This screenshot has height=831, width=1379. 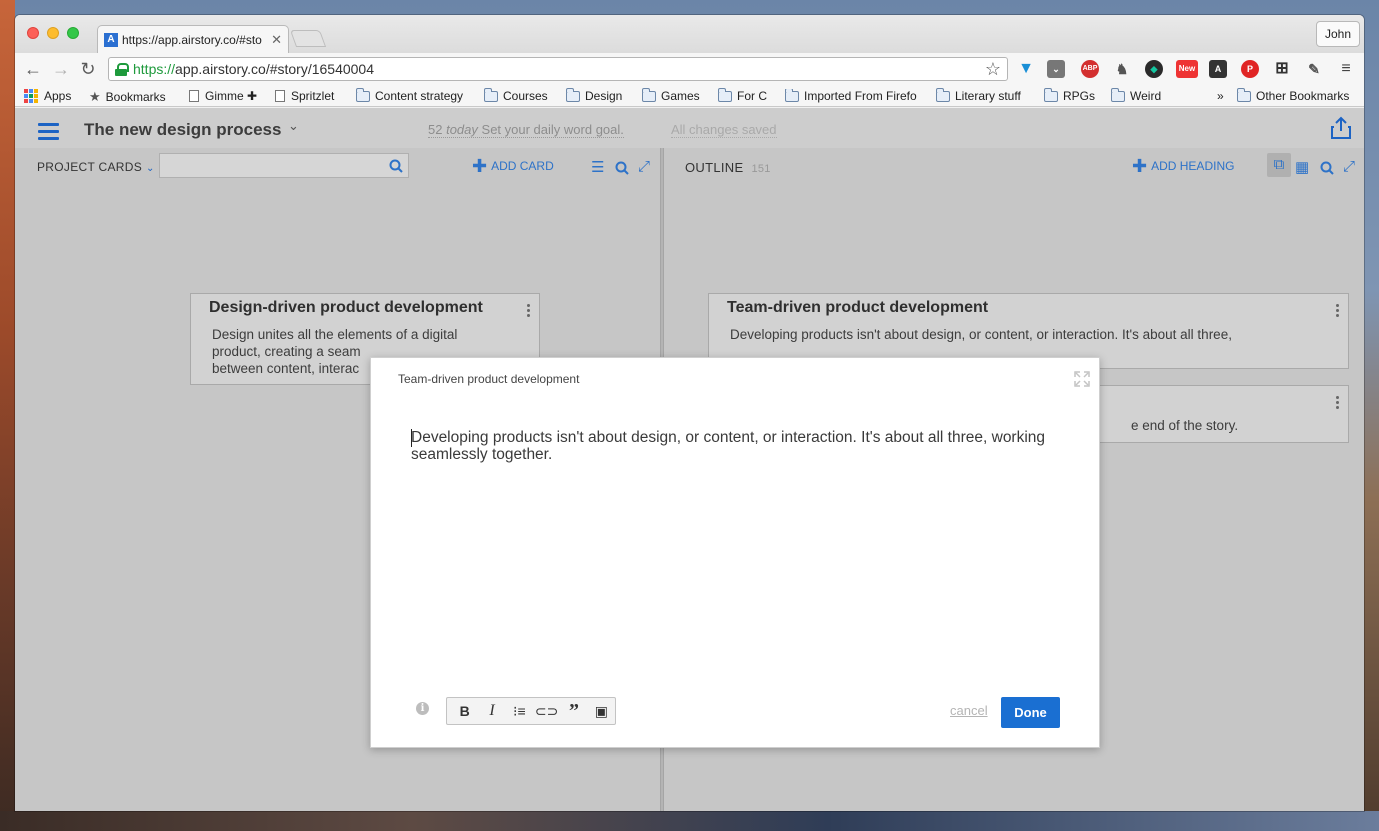 What do you see at coordinates (47, 96) in the screenshot?
I see `bookmark-apps: Apps` at bounding box center [47, 96].